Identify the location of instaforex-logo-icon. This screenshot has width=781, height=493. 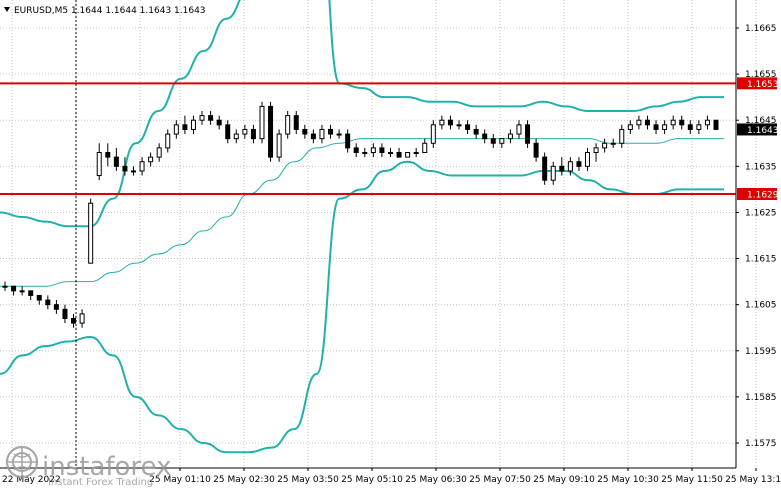
(22, 462).